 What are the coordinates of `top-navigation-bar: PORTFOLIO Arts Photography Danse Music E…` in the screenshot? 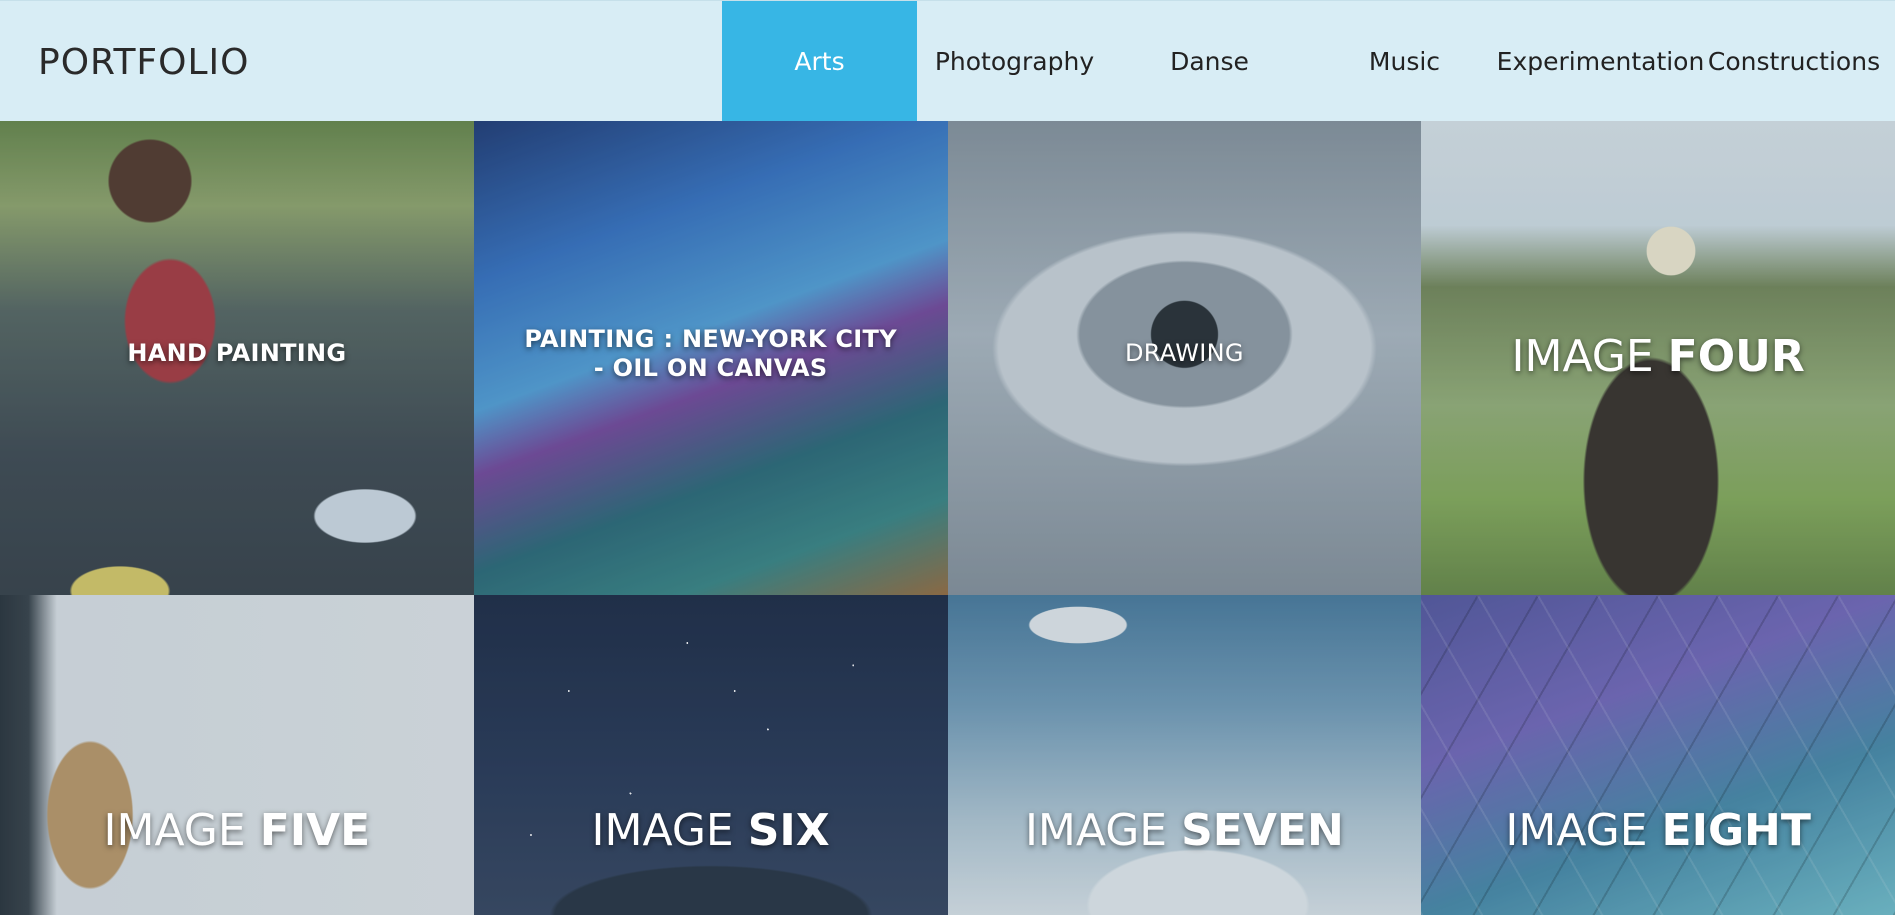 It's located at (947, 61).